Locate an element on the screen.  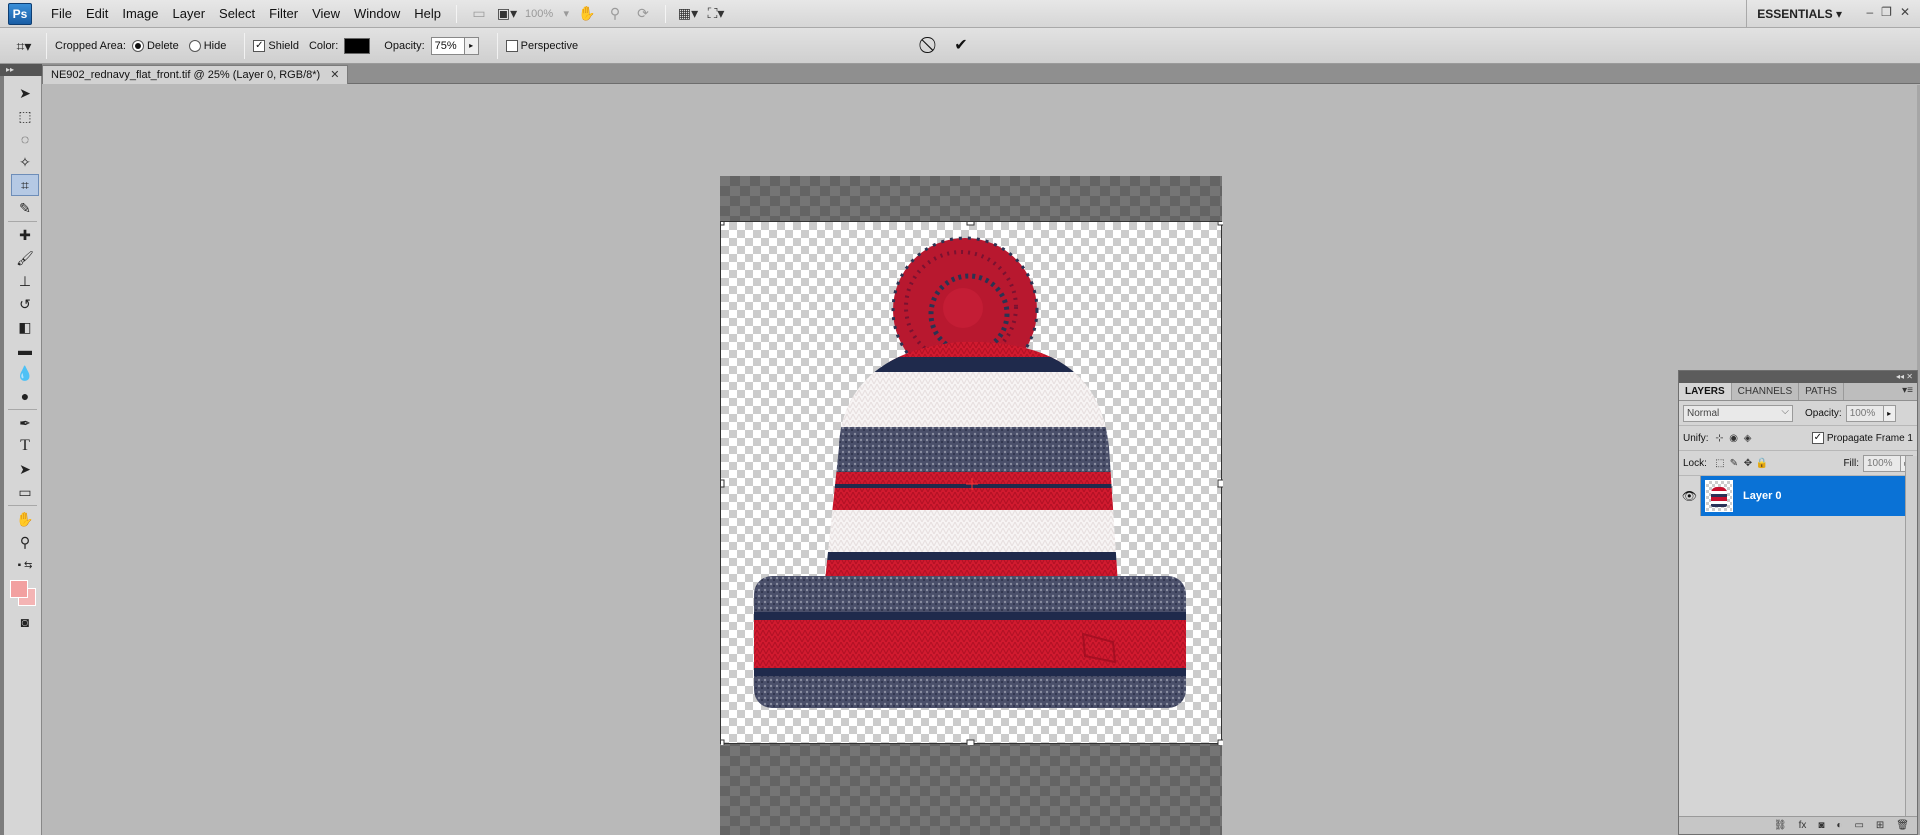
propagate-frame-checkbox: ✓ Propagate Frame 1 is located at coordinates (1862, 438).